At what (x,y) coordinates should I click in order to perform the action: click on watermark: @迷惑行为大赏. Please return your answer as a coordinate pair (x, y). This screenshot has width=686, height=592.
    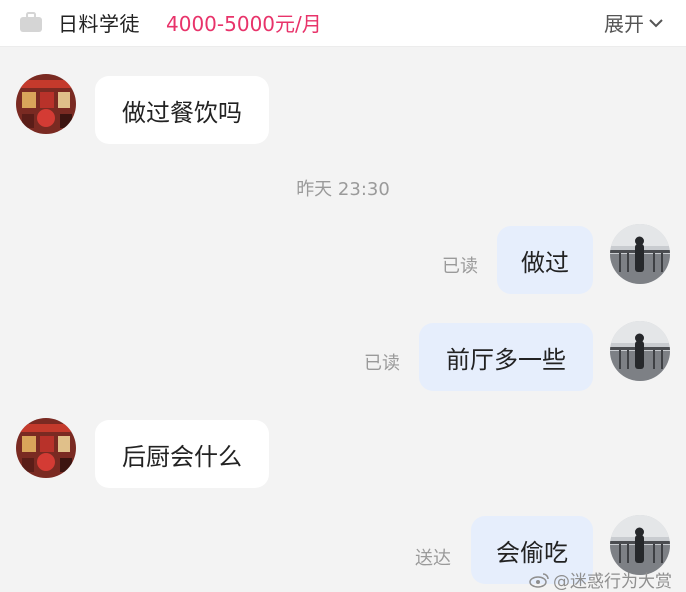
    Looking at the image, I should click on (600, 579).